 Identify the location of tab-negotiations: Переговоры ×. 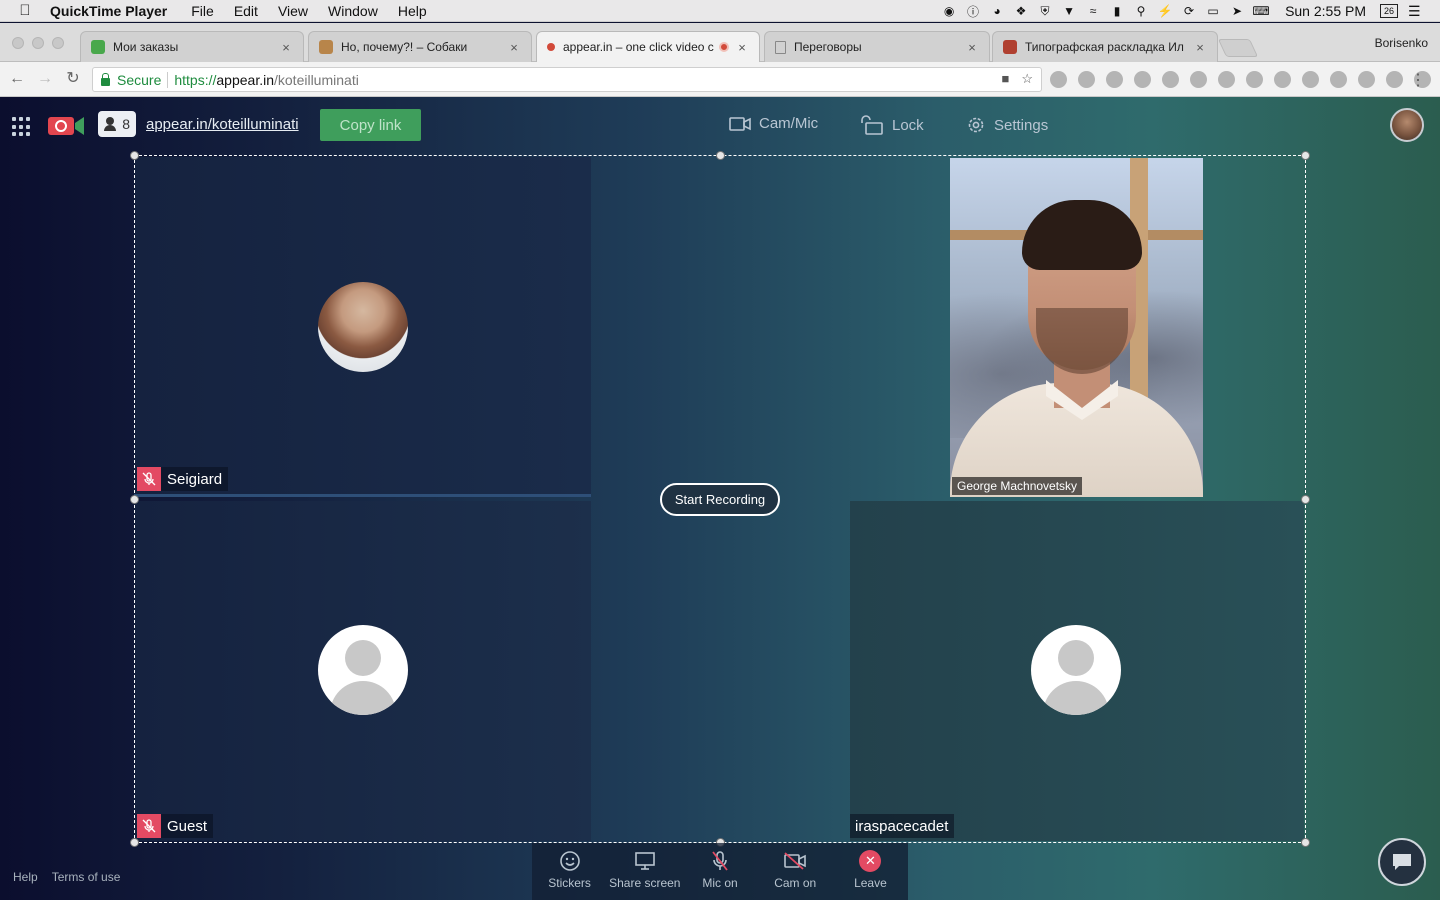
(877, 46).